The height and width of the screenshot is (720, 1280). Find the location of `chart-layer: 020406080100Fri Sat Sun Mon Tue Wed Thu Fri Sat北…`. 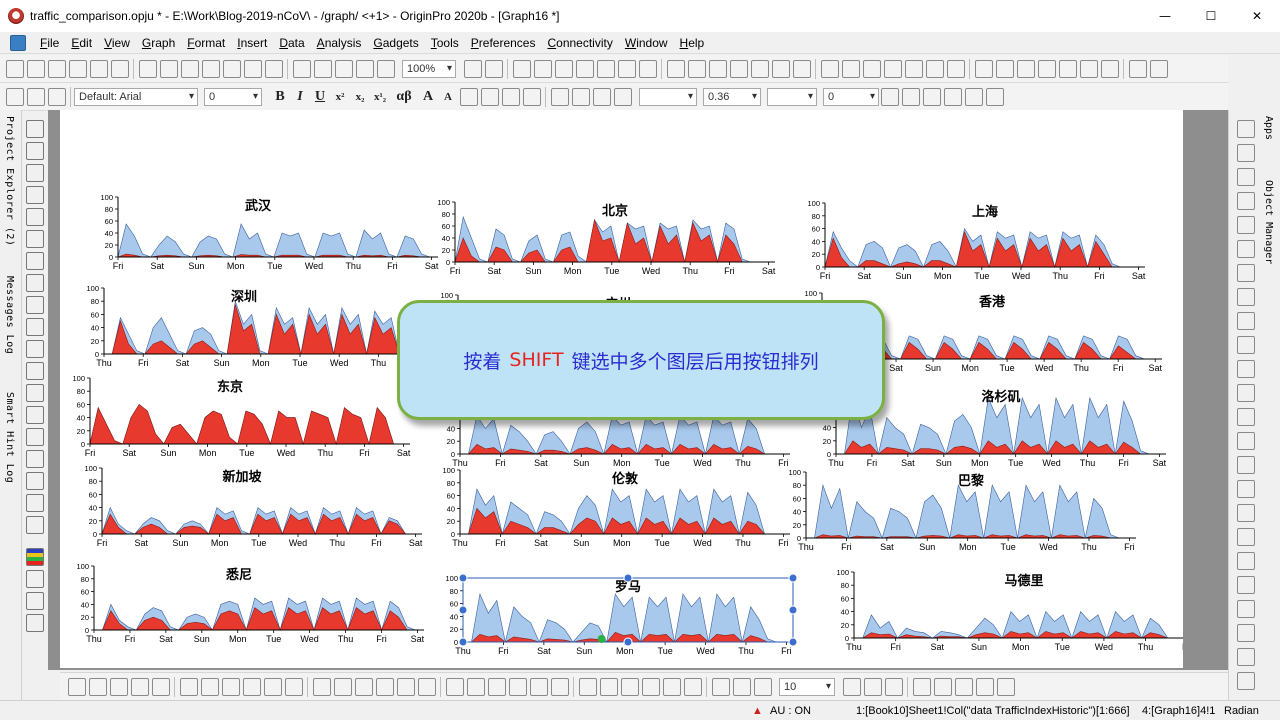

chart-layer: 020406080100Fri Sat Sun Mon Tue Wed Thu Fri Sat北… is located at coordinates (606, 237).